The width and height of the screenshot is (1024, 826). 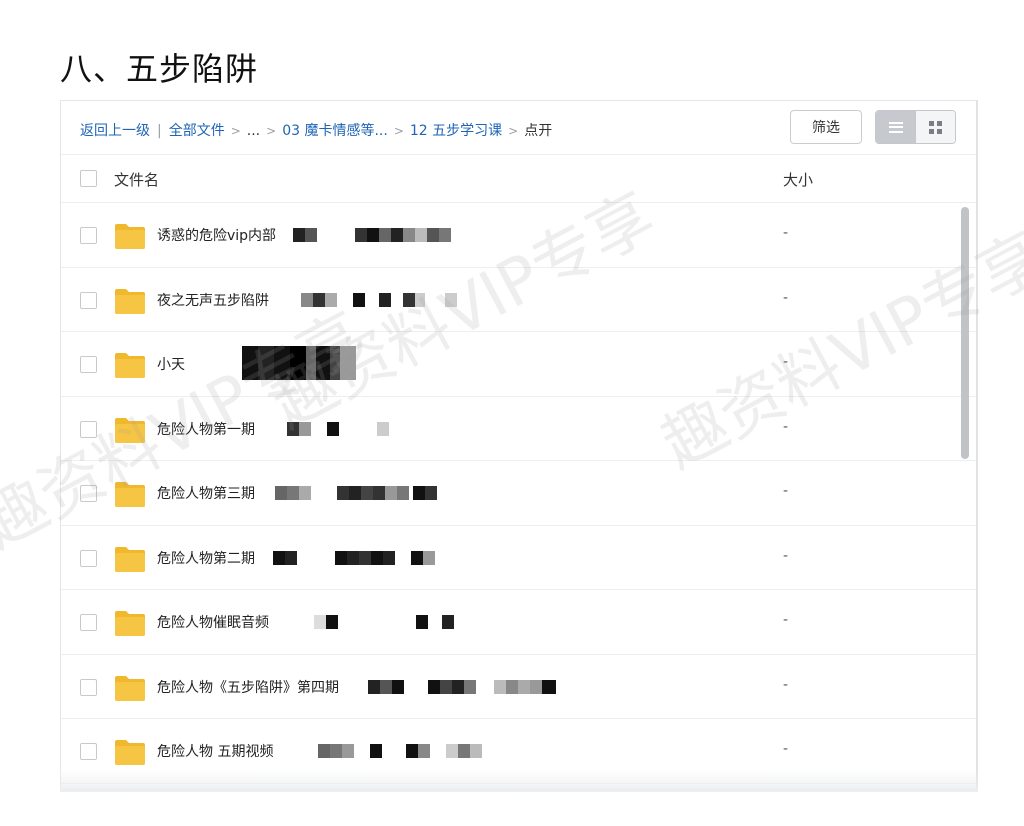 I want to click on file-name: 危险人物 五期视频, so click(x=215, y=751).